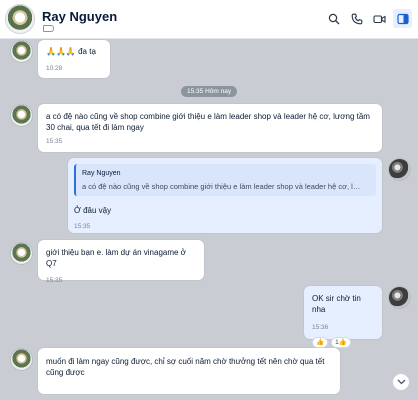 Image resolution: width=418 pixels, height=400 pixels. I want to click on date-divider: 15:35 Hôm nay, so click(209, 91).